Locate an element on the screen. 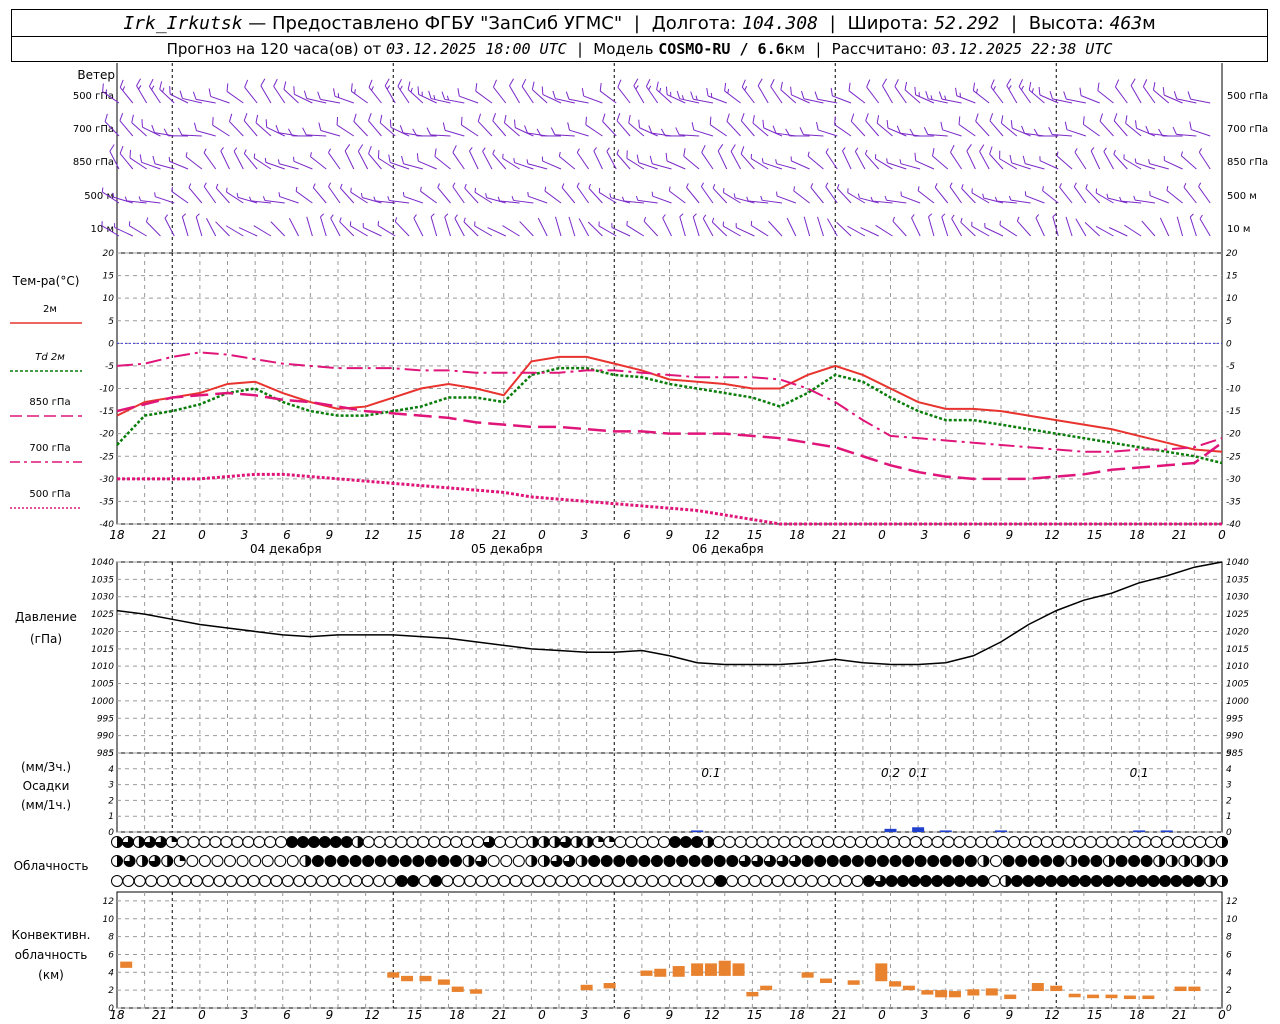 Image resolution: width=1280 pixels, height=1024 pixels. temp-tick-left: -10 is located at coordinates (106, 390).